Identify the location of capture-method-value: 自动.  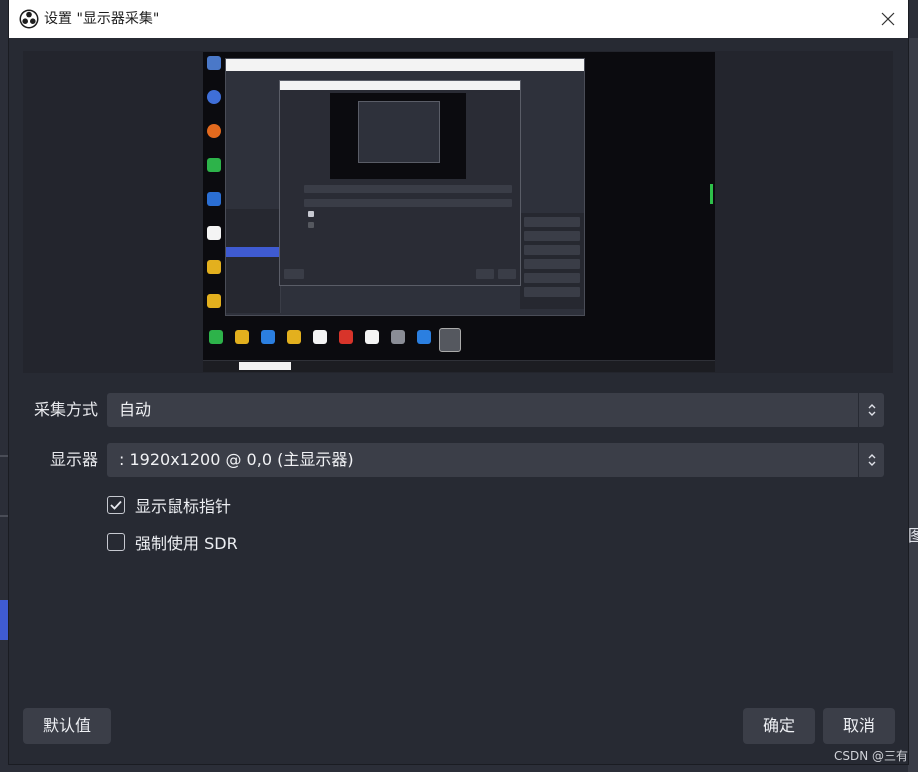
(135, 409).